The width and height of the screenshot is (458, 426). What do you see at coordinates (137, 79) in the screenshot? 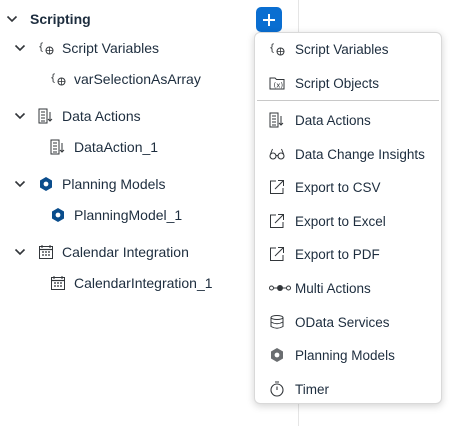
I see `tree-leaf-label: varSelectionAsArray` at bounding box center [137, 79].